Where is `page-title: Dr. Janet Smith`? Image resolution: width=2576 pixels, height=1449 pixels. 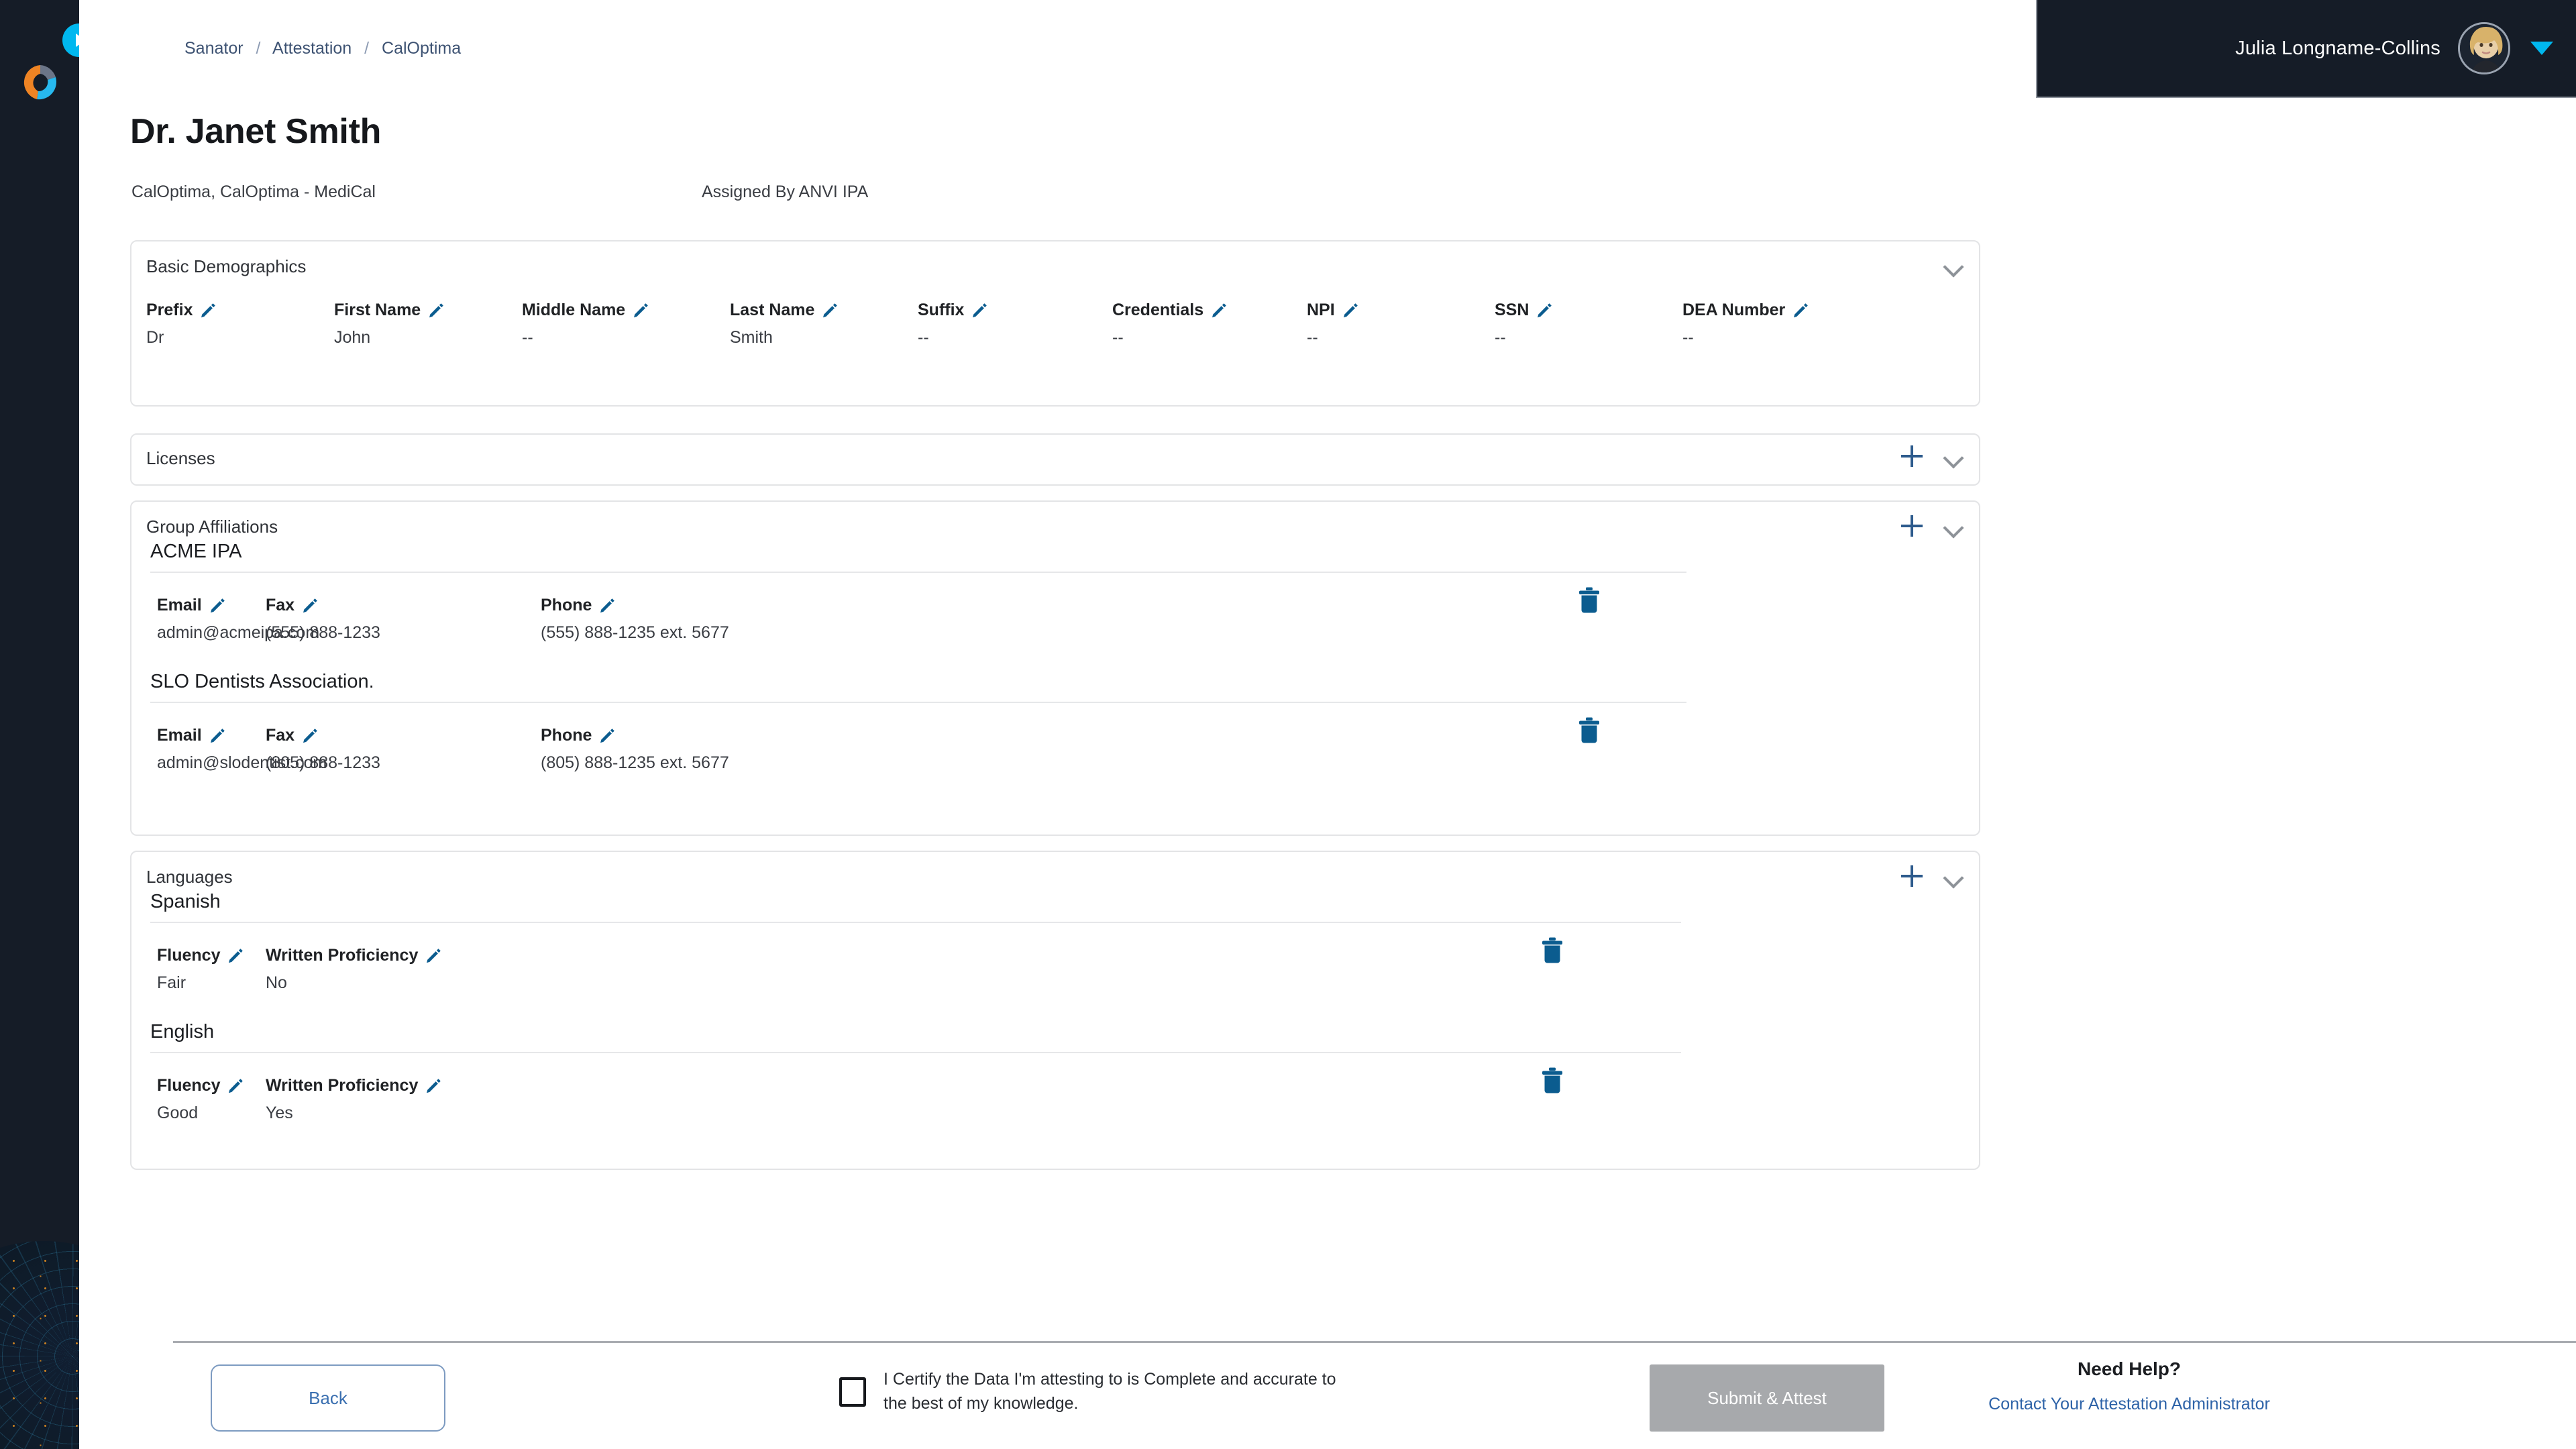
page-title: Dr. Janet Smith is located at coordinates (256, 131).